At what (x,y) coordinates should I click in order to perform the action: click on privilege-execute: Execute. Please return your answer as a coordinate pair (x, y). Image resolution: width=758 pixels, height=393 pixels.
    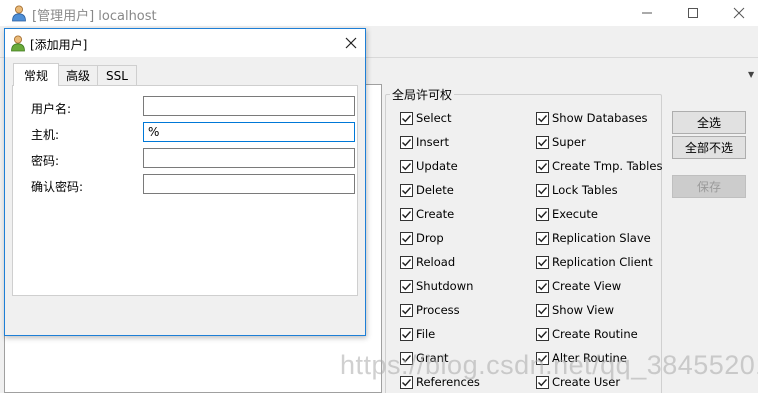
    Looking at the image, I should click on (567, 214).